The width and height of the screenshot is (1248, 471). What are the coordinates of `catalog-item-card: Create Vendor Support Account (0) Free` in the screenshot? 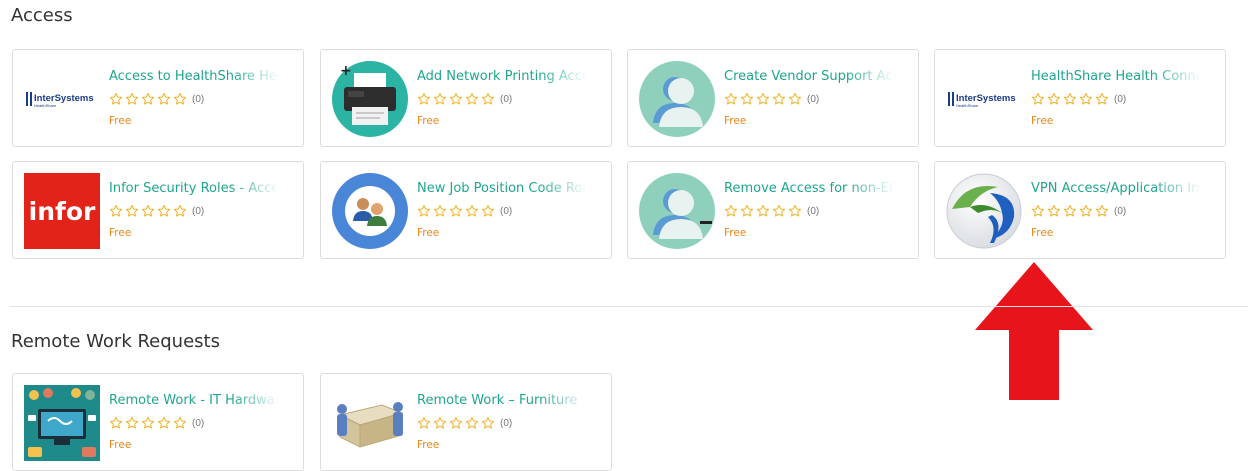 It's located at (773, 98).